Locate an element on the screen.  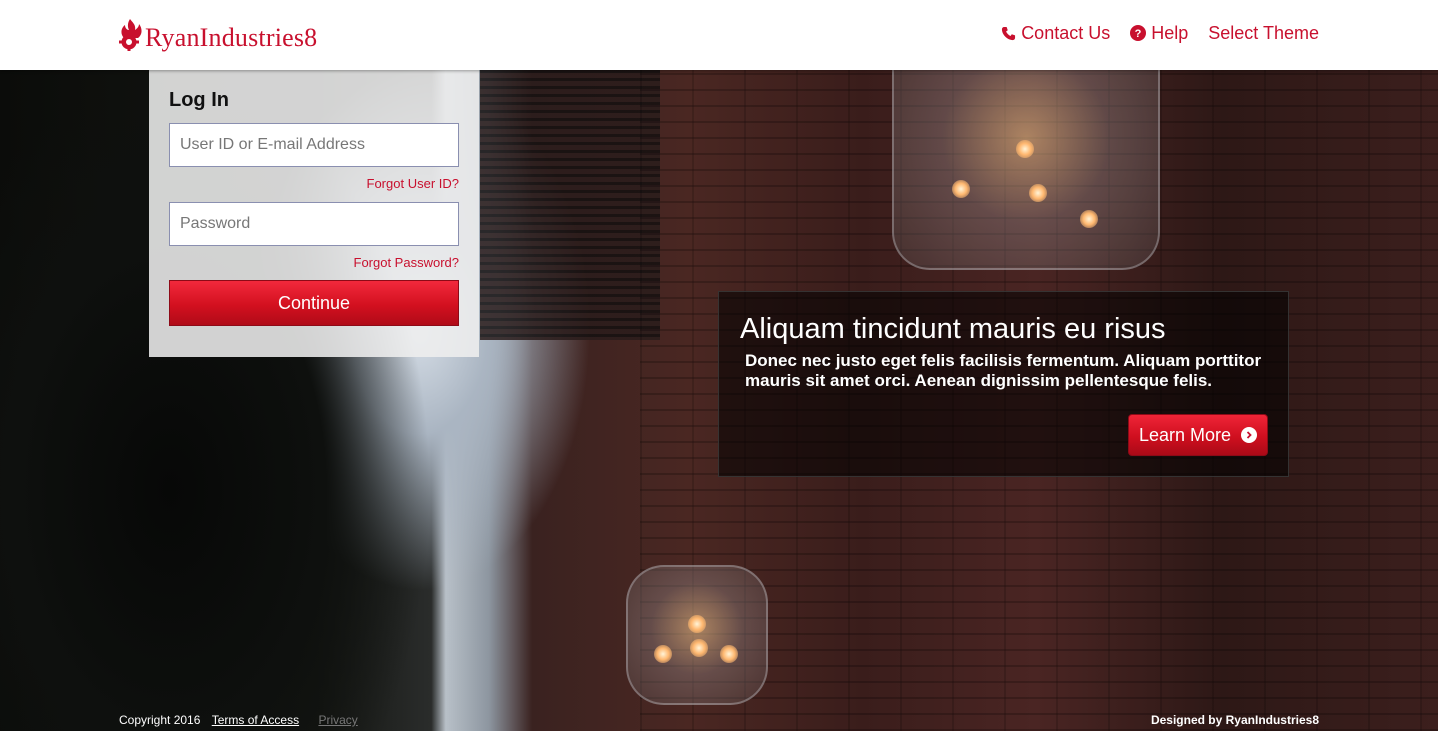
nav-contact-us: Contact Us is located at coordinates (1055, 33).